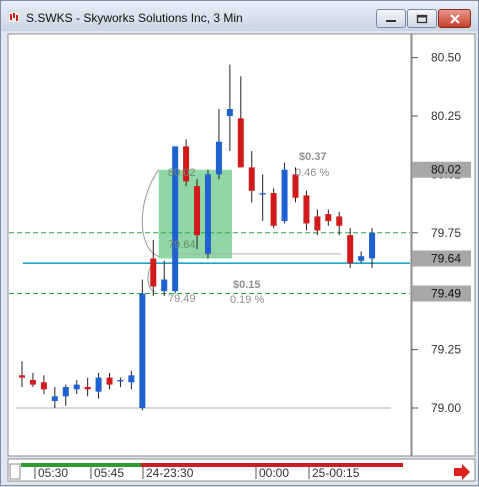 The height and width of the screenshot is (487, 479). Describe the element at coordinates (182, 245) in the screenshot. I see `box-bottom-price: 79.64` at that location.